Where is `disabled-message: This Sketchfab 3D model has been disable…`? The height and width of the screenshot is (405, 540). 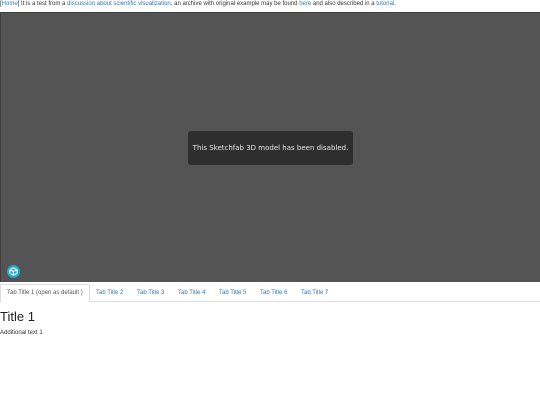 disabled-message: This Sketchfab 3D model has been disable… is located at coordinates (270, 148).